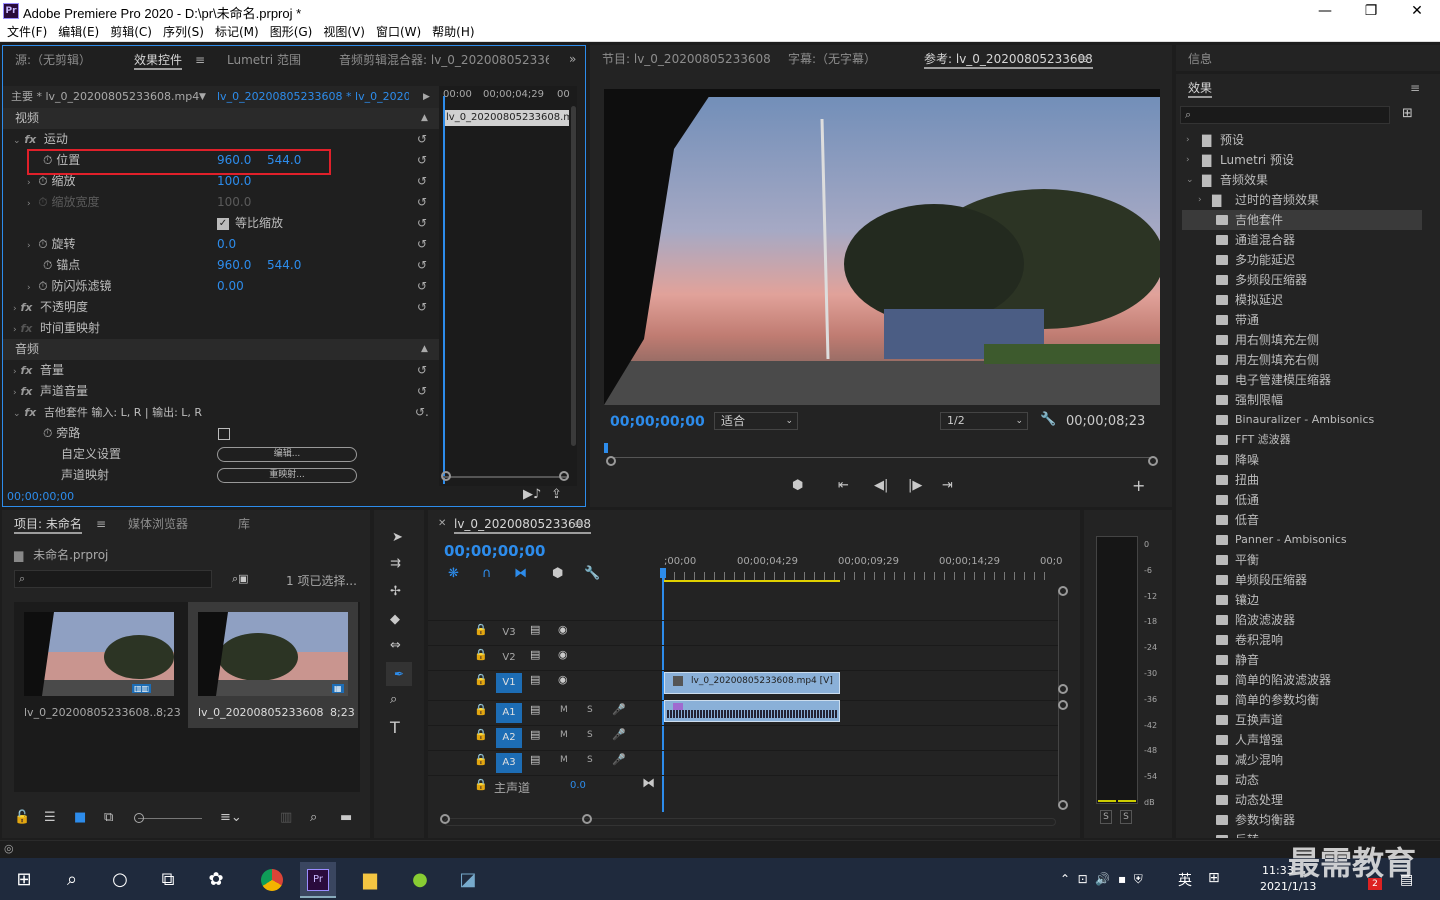  I want to click on microphone-icon: 🎤, so click(619, 759).